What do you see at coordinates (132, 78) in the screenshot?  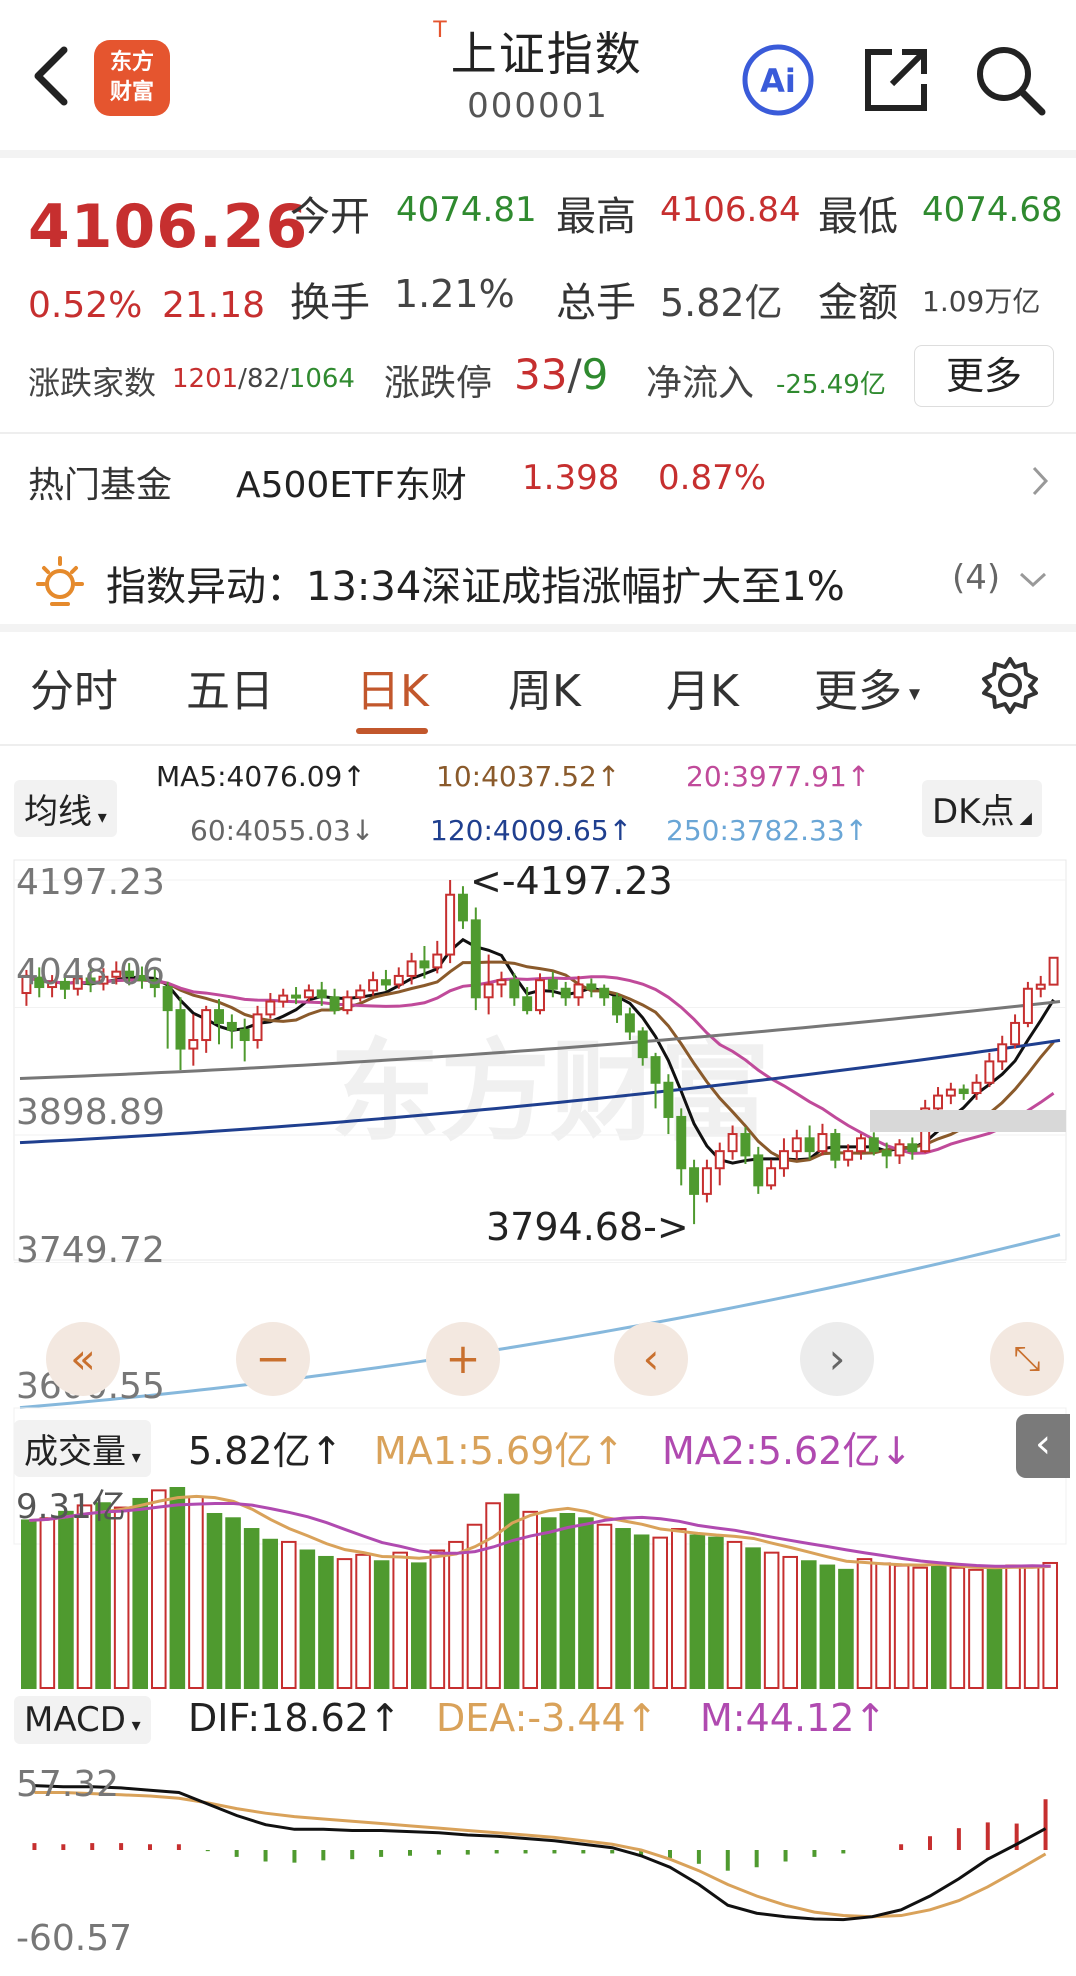 I see `app-logo: 东方 财富` at bounding box center [132, 78].